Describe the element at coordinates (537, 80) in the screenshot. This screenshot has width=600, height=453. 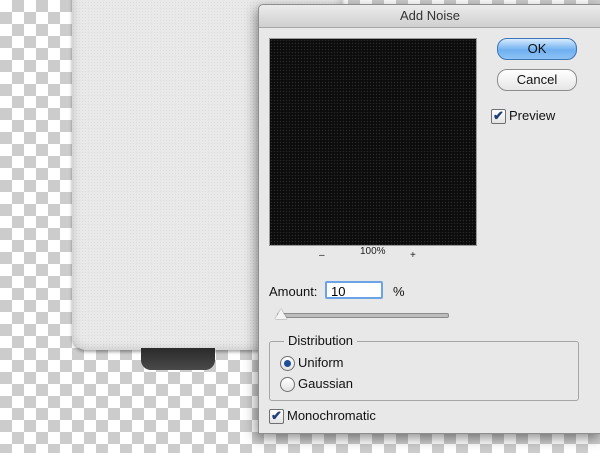
I see `cancel-button: Cancel` at that location.